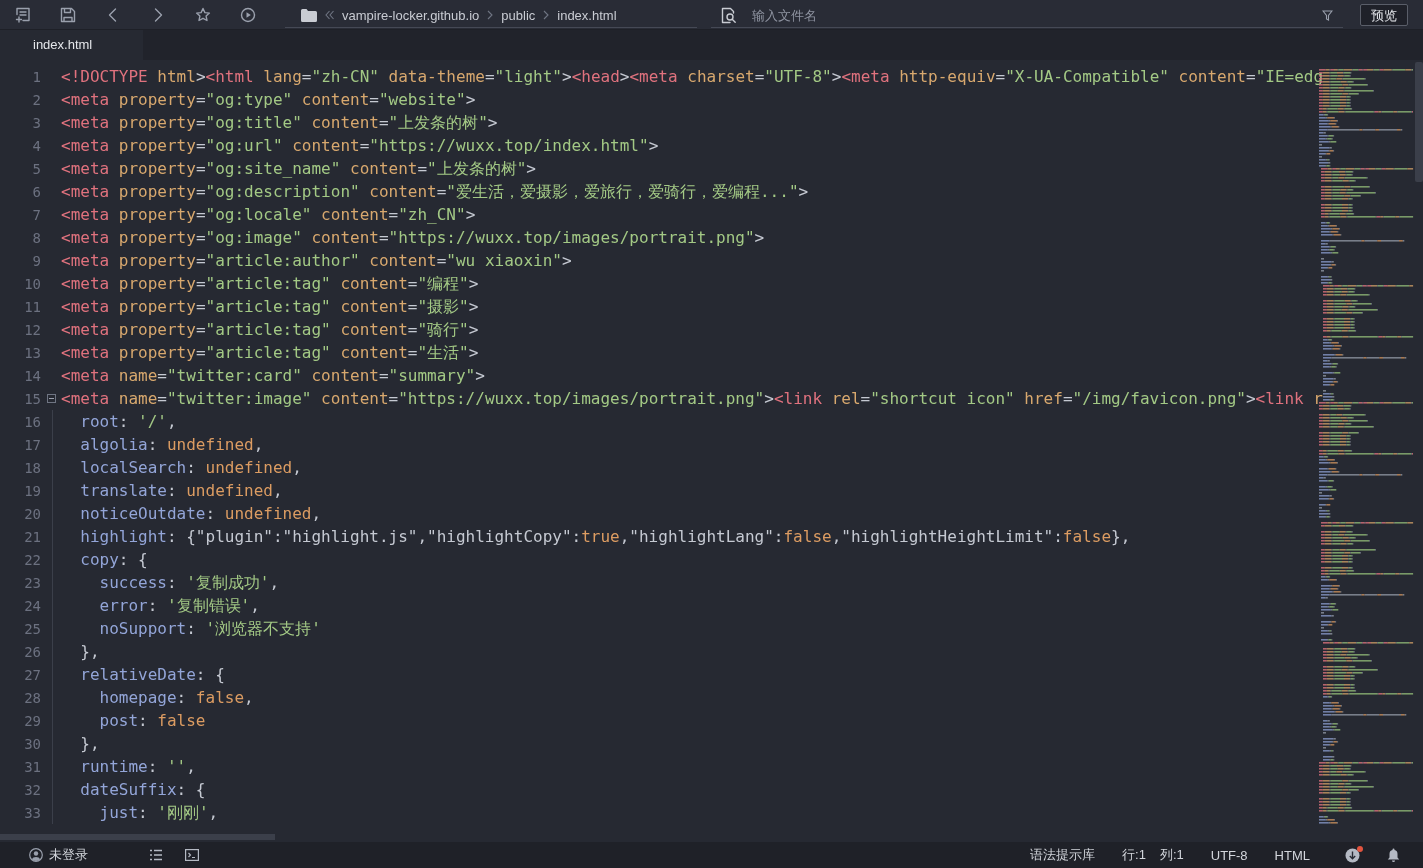 This screenshot has height=868, width=1423. What do you see at coordinates (279, 123) in the screenshot?
I see `code-line: <meta property="og:title" content="上发条的树">` at bounding box center [279, 123].